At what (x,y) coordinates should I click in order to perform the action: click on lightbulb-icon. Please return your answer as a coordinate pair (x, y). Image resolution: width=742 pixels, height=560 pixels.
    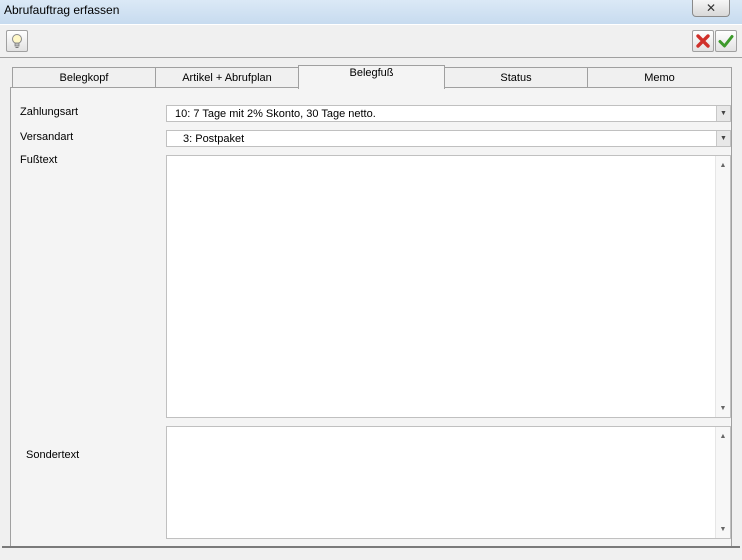
    Looking at the image, I should click on (17, 41).